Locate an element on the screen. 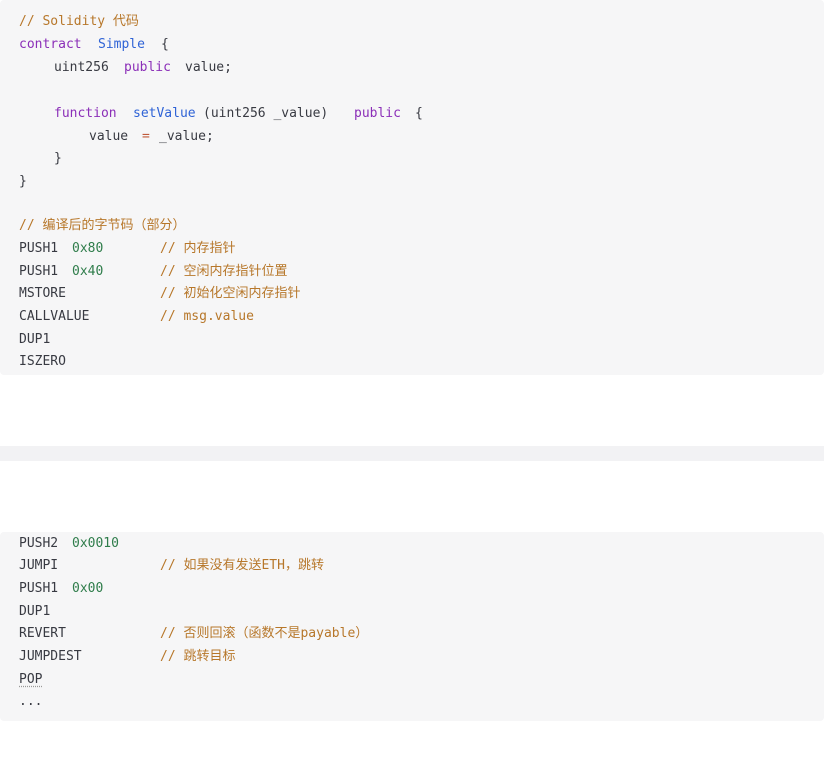 This screenshot has height=757, width=827. opcode-comment: // 初始化空闲内存指针 is located at coordinates (230, 293).